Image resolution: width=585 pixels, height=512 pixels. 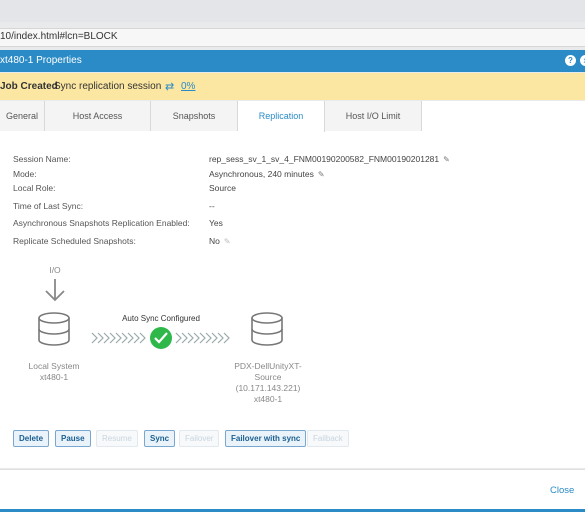 What do you see at coordinates (22, 116) in the screenshot?
I see `tab-general: General` at bounding box center [22, 116].